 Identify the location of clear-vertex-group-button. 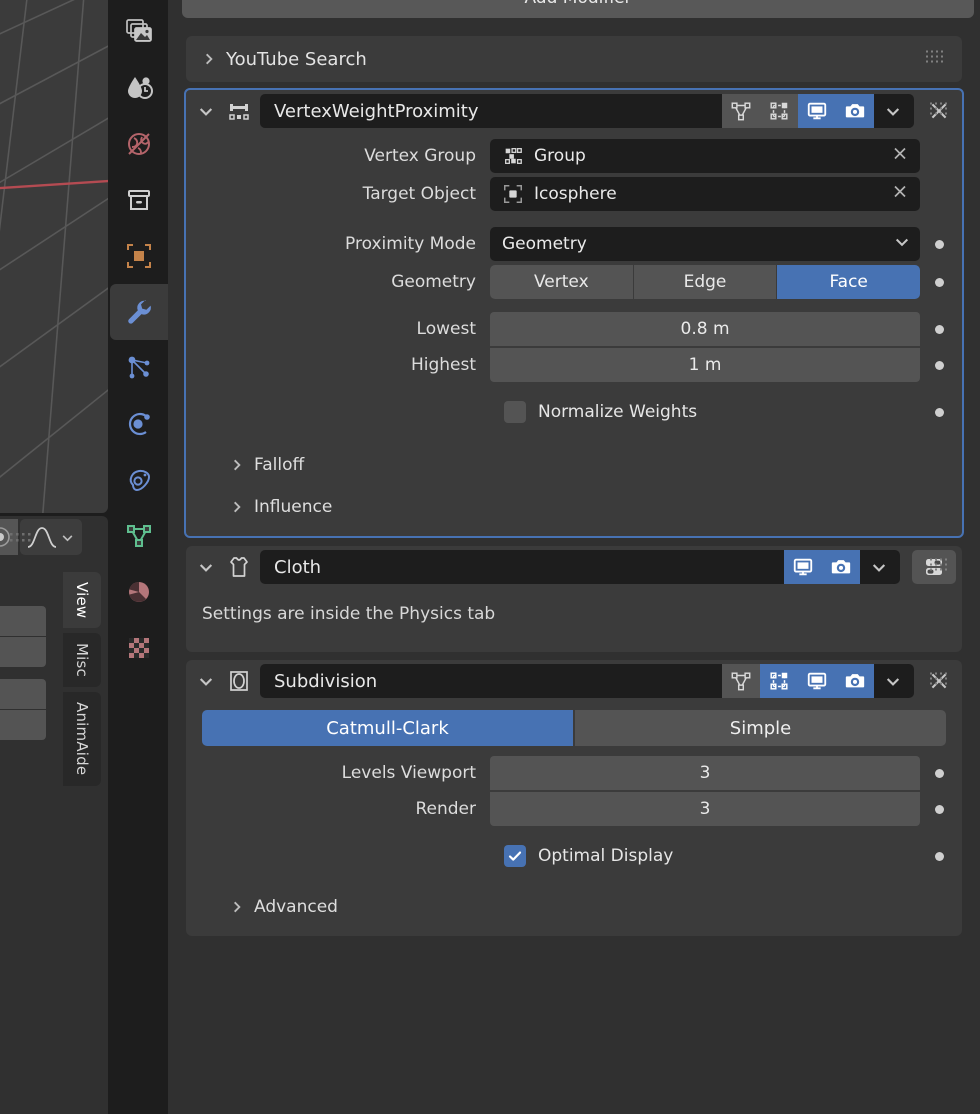
(900, 156).